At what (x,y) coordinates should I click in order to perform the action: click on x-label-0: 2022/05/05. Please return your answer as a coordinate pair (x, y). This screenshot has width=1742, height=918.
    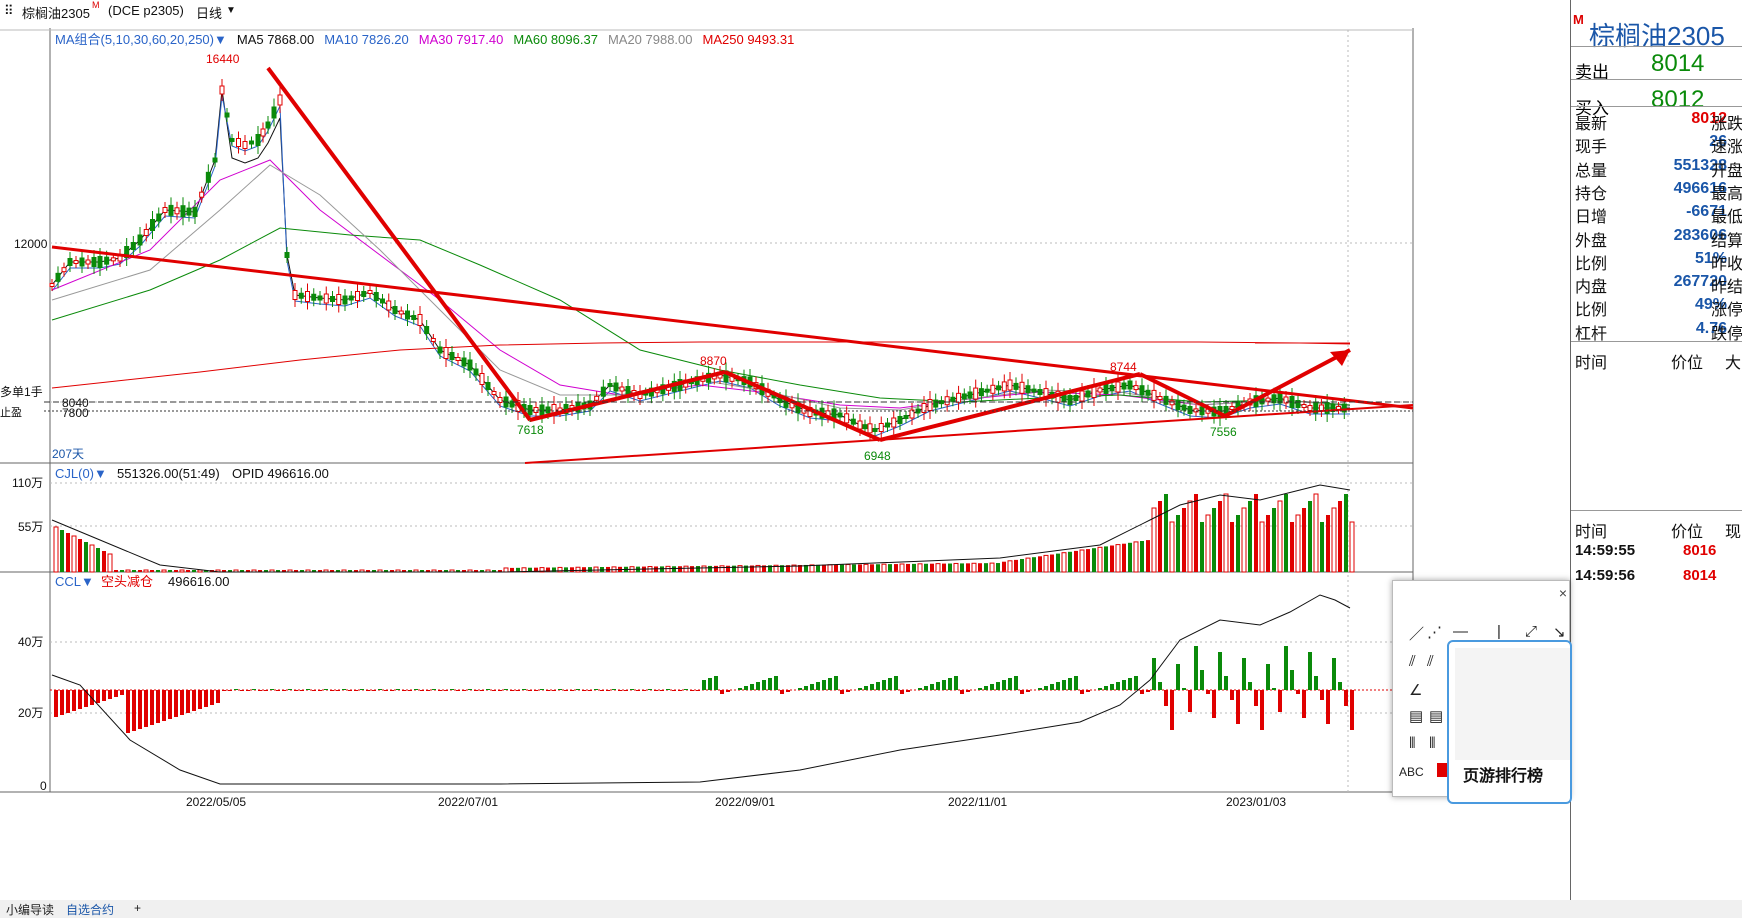
    Looking at the image, I should click on (216, 802).